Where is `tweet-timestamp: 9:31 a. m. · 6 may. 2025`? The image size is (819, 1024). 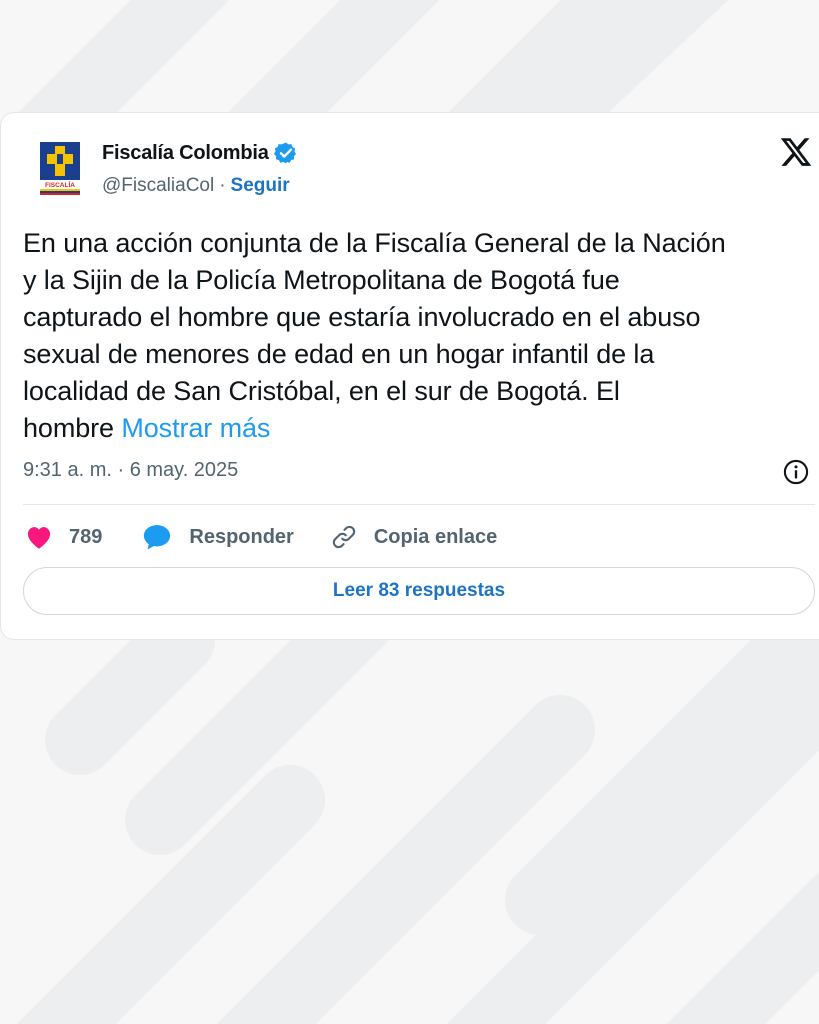 tweet-timestamp: 9:31 a. m. · 6 may. 2025 is located at coordinates (130, 470).